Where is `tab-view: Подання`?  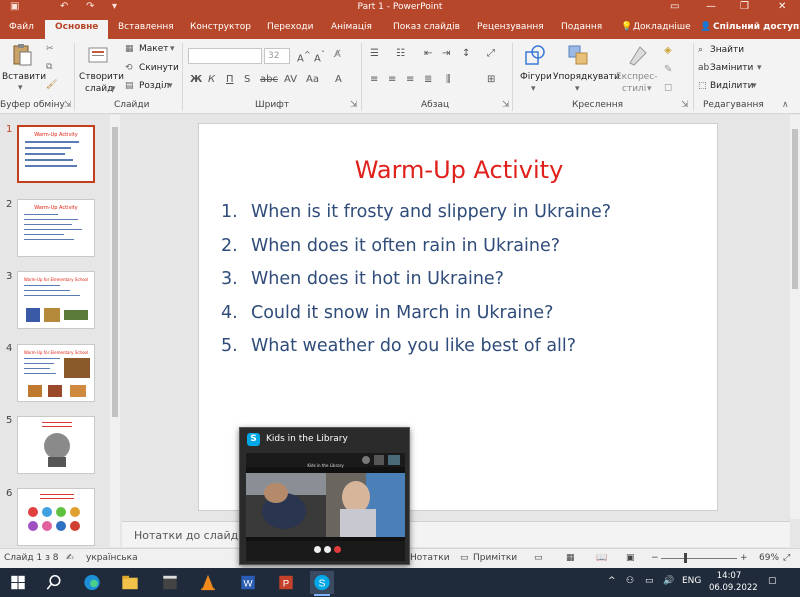
tab-view: Подання is located at coordinates (581, 27).